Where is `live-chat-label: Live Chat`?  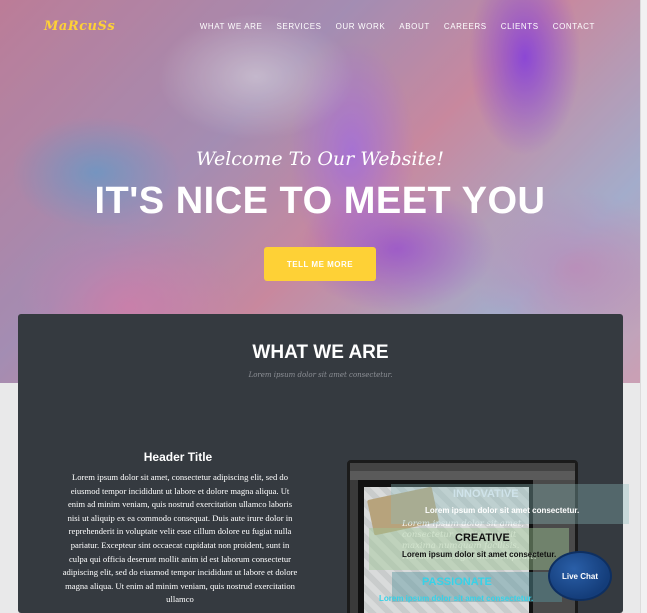
live-chat-label: Live Chat is located at coordinates (579, 576).